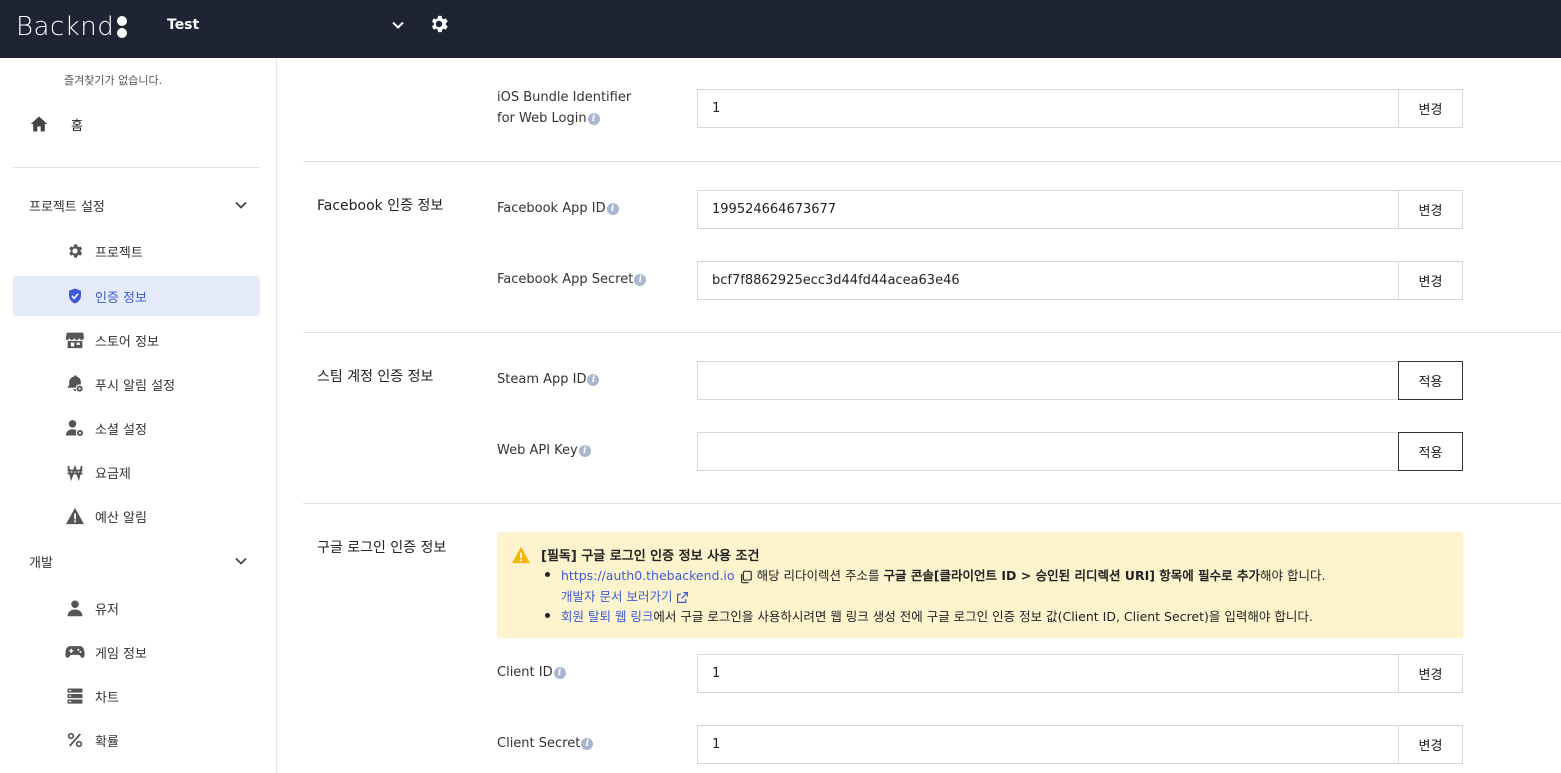  I want to click on ios-bundle-identifier-row: 변경, so click(1080, 108).